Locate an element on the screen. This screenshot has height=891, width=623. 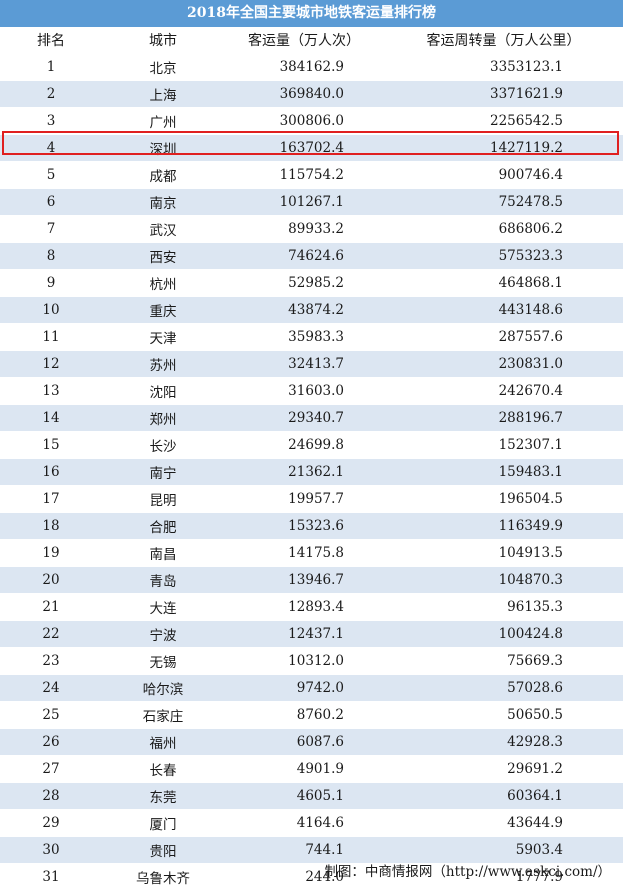
city-cell: 上海 is located at coordinates (163, 94).